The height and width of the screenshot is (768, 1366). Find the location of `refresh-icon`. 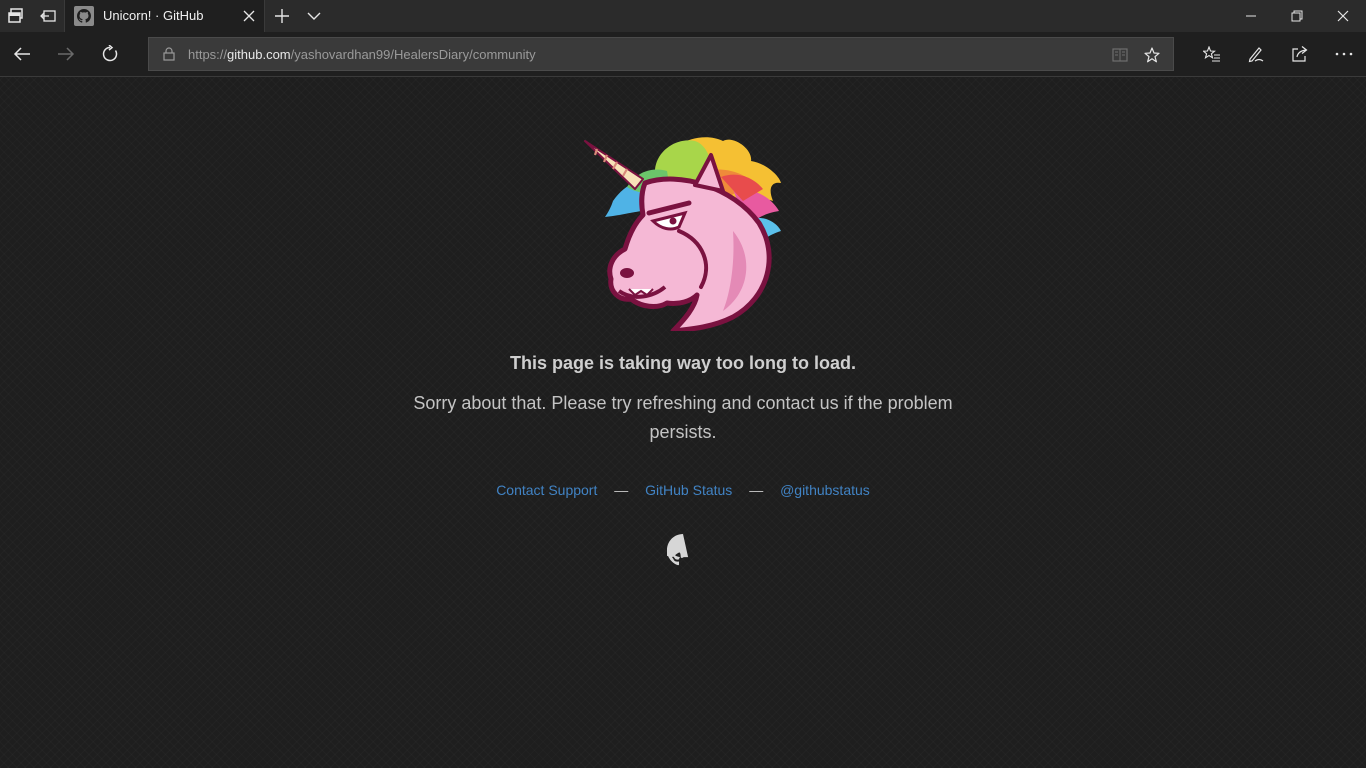

refresh-icon is located at coordinates (110, 53).